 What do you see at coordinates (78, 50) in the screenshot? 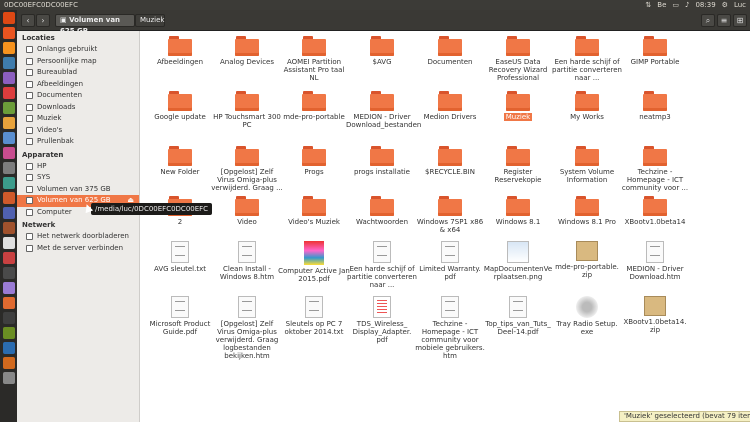
I see `sidebar-item-recent: Onlangs gebruikt` at bounding box center [78, 50].